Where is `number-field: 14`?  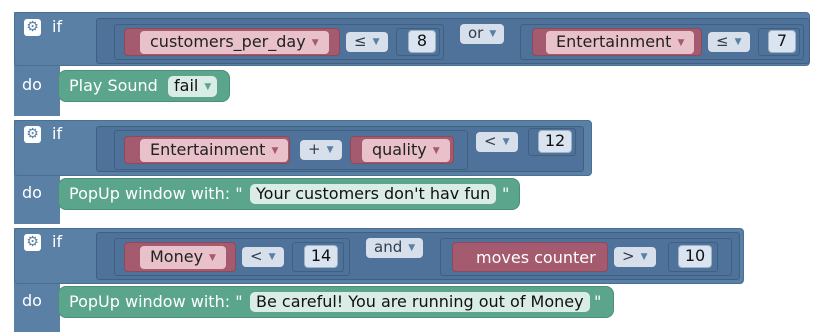 number-field: 14 is located at coordinates (321, 256).